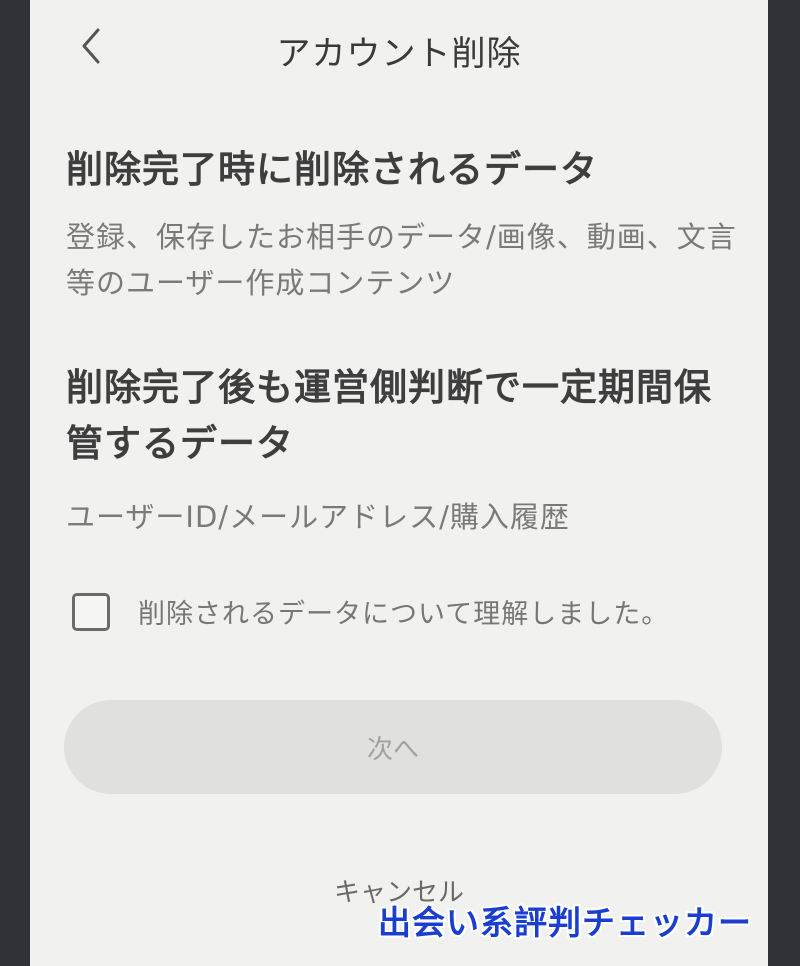  What do you see at coordinates (404, 614) in the screenshot?
I see `confirm-checkbox-label: 削除されるデータについて理解しました。` at bounding box center [404, 614].